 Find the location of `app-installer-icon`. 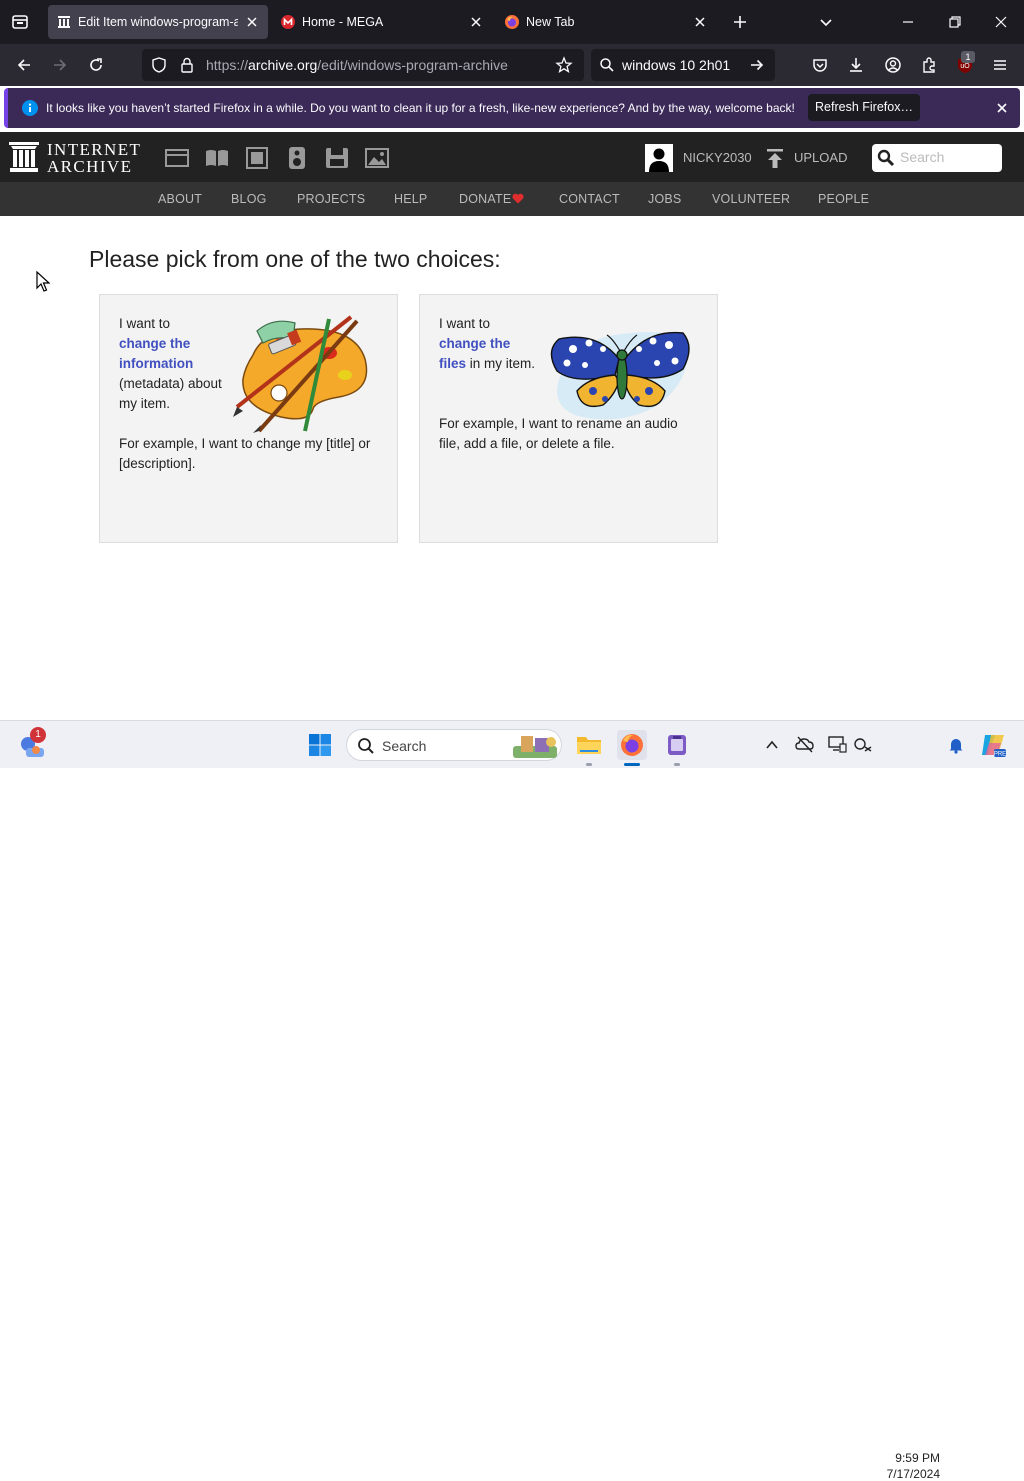

app-installer-icon is located at coordinates (677, 745).